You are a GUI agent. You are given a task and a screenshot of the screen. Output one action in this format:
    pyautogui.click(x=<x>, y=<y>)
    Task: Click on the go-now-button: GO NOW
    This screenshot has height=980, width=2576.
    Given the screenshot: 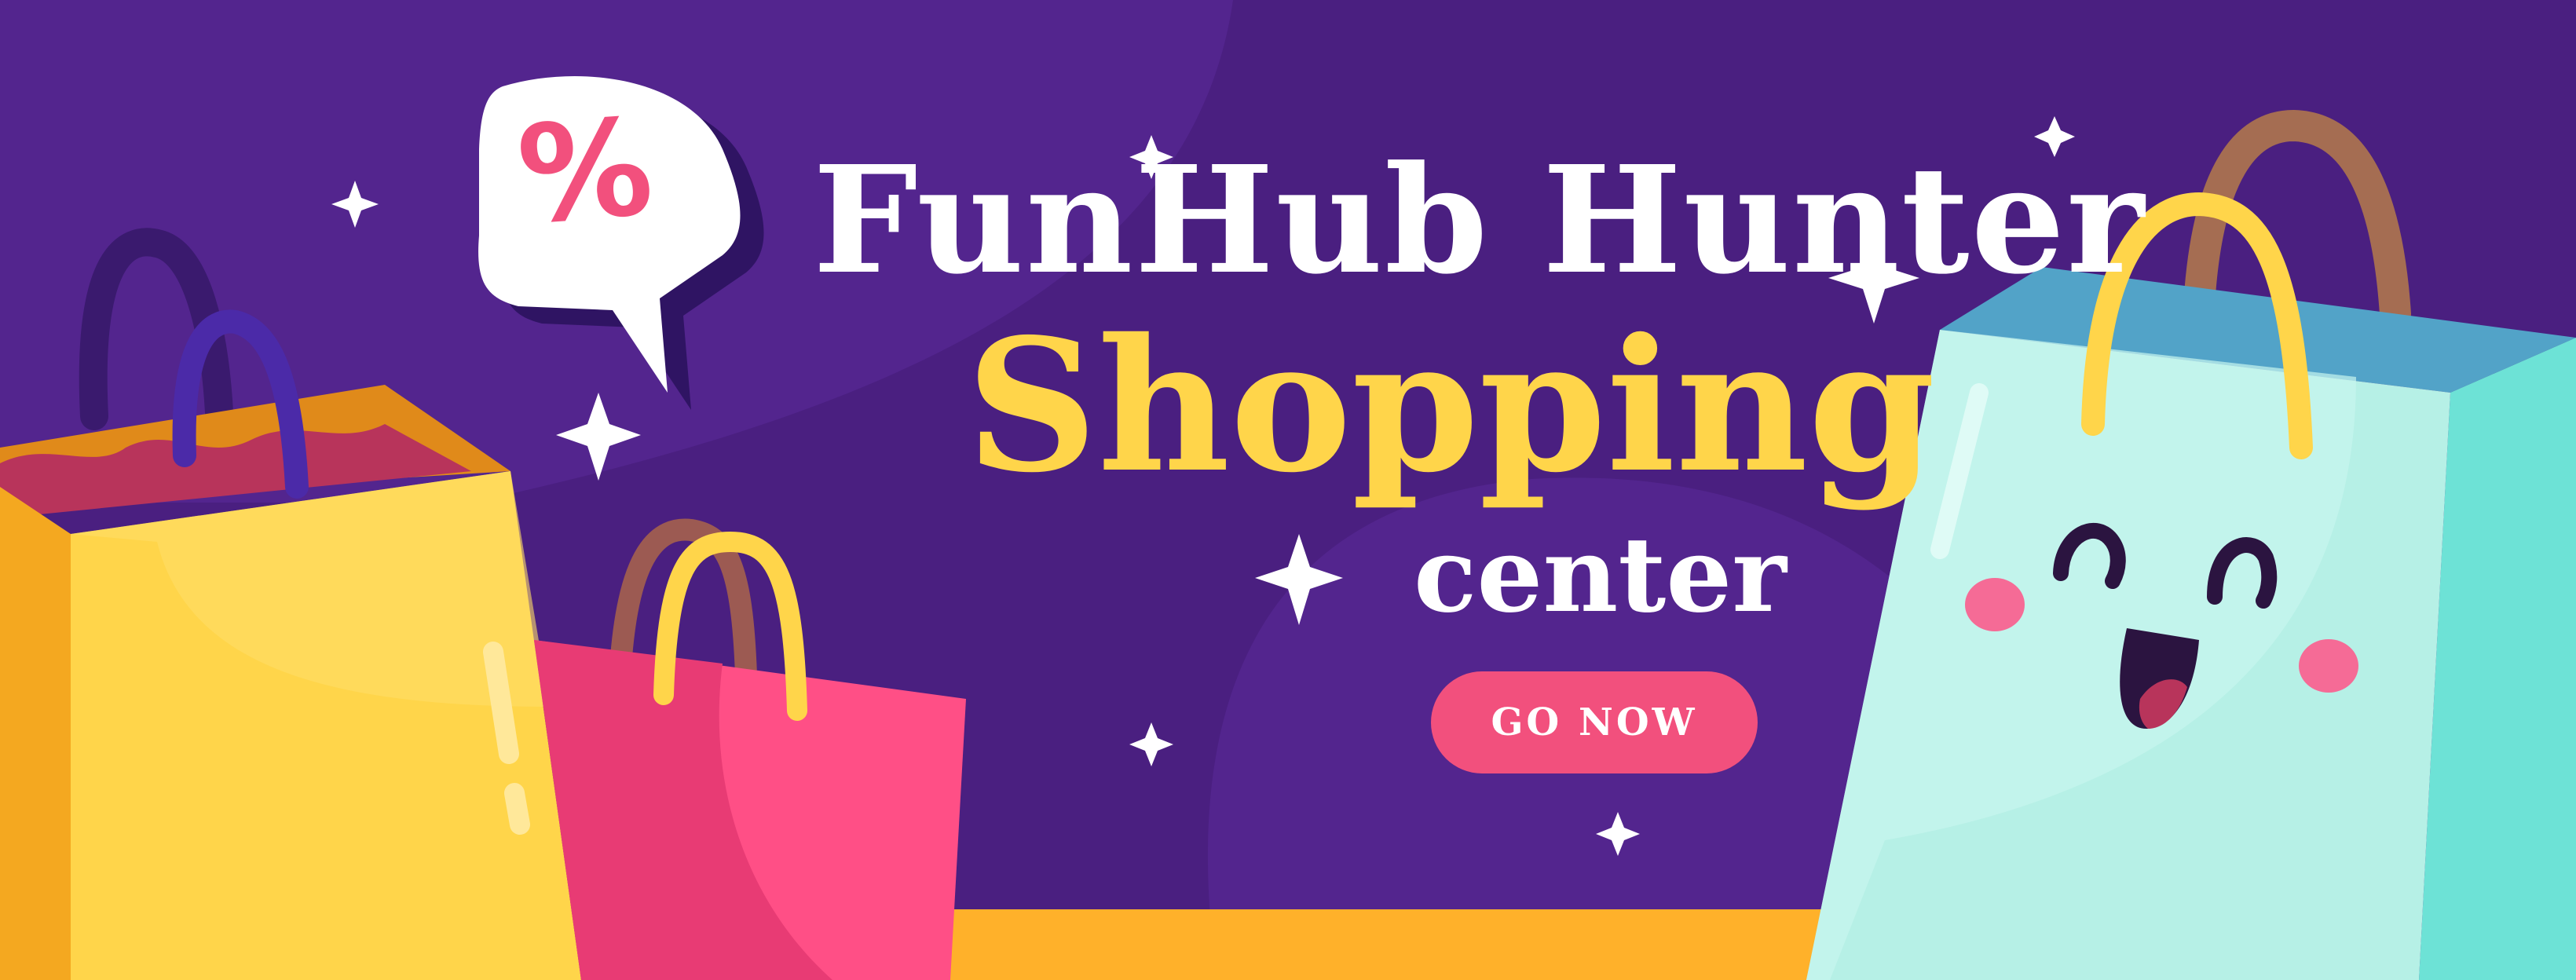 What is the action you would take?
    pyautogui.click(x=1595, y=722)
    